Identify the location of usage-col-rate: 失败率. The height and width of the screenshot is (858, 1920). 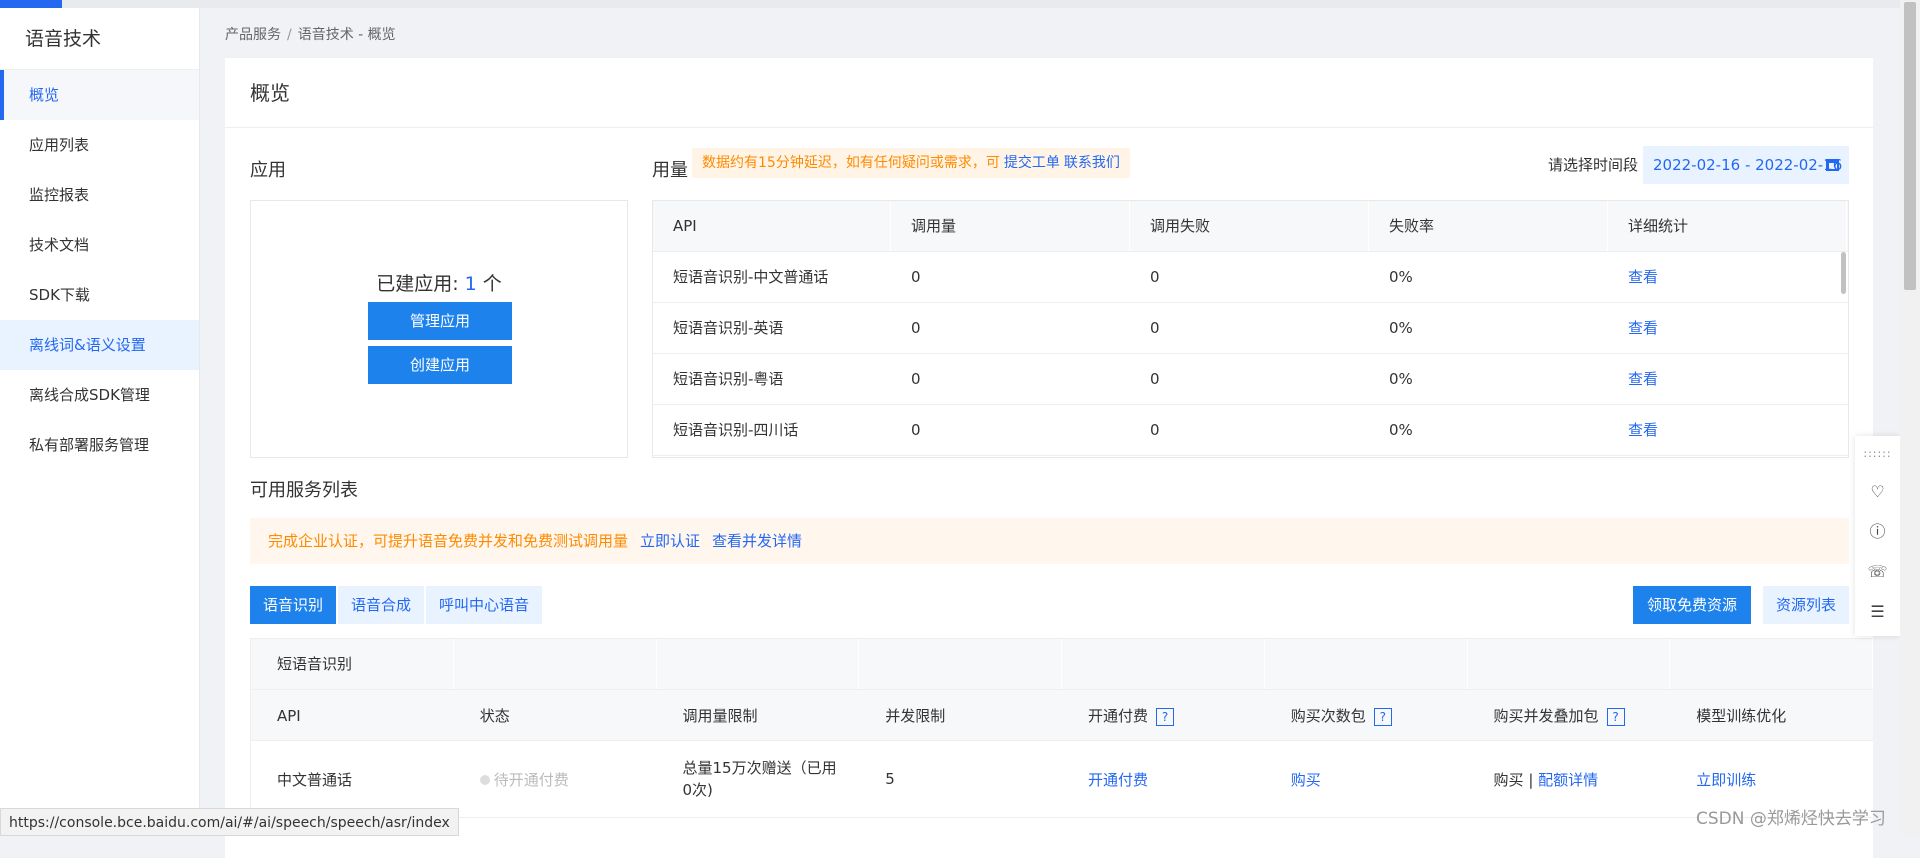
(1488, 226).